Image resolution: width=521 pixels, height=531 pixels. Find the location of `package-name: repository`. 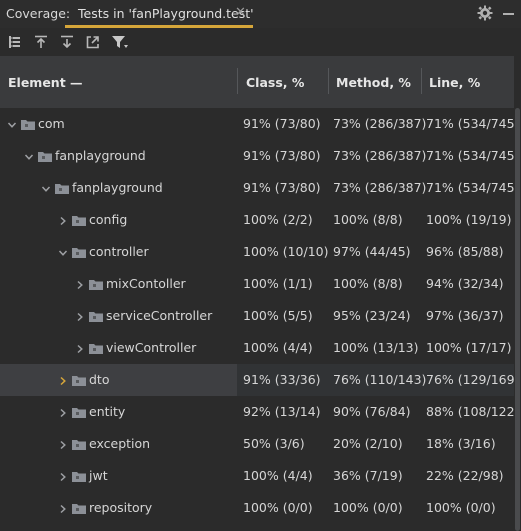

package-name: repository is located at coordinates (121, 507).